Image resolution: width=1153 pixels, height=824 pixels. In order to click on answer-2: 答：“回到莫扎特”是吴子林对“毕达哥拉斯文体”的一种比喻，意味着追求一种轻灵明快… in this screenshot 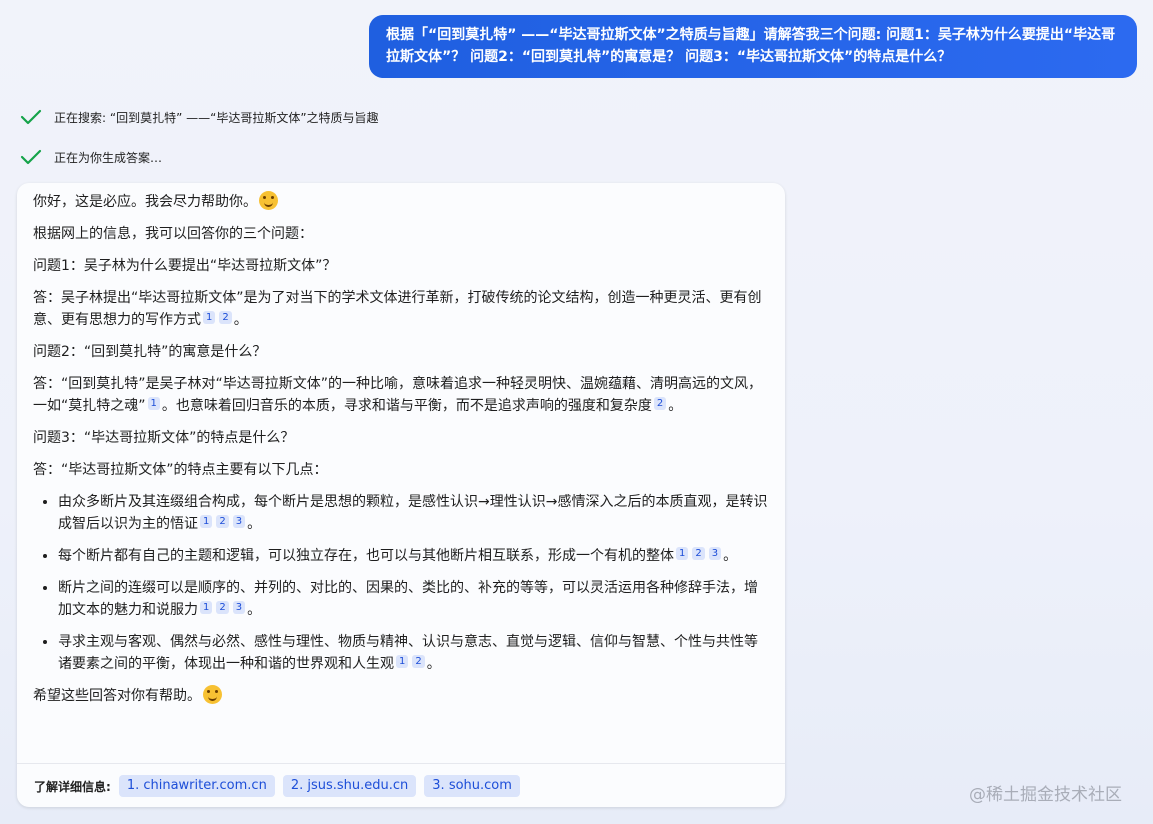, I will do `click(398, 395)`.